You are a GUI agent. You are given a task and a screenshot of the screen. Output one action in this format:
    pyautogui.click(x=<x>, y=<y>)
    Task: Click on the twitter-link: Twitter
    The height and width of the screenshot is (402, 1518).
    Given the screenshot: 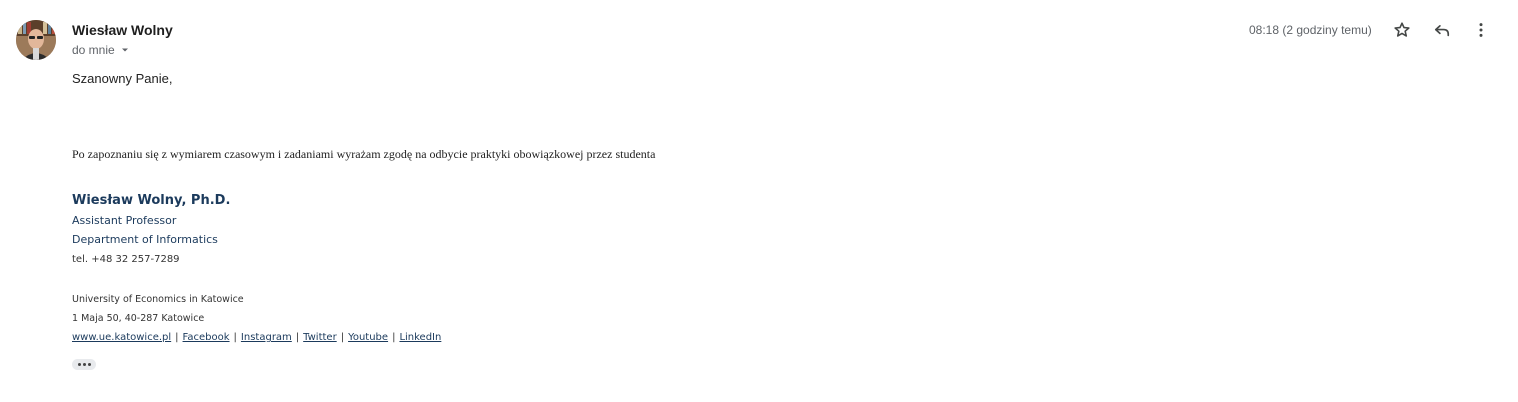 What is the action you would take?
    pyautogui.click(x=320, y=337)
    